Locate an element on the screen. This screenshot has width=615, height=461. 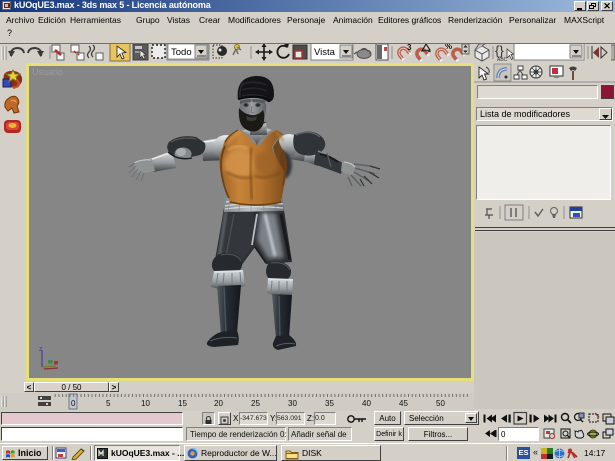
svg-text: 20 is located at coordinates (218, 403).